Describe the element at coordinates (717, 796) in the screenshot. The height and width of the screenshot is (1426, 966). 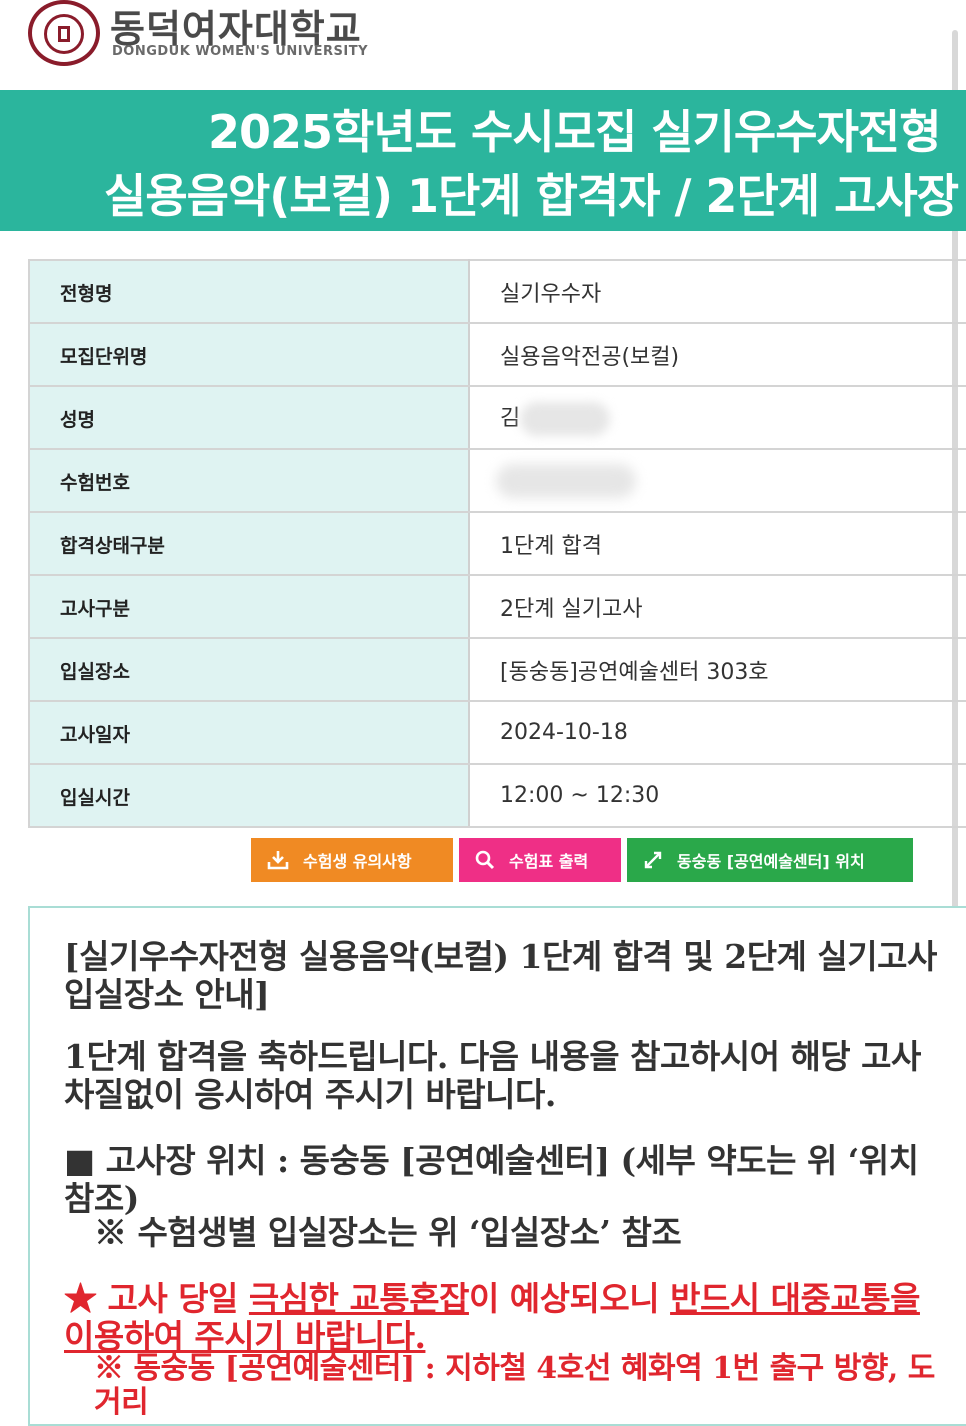
I see `row-value-check-in-time: 12:00 ~ 12:30` at that location.